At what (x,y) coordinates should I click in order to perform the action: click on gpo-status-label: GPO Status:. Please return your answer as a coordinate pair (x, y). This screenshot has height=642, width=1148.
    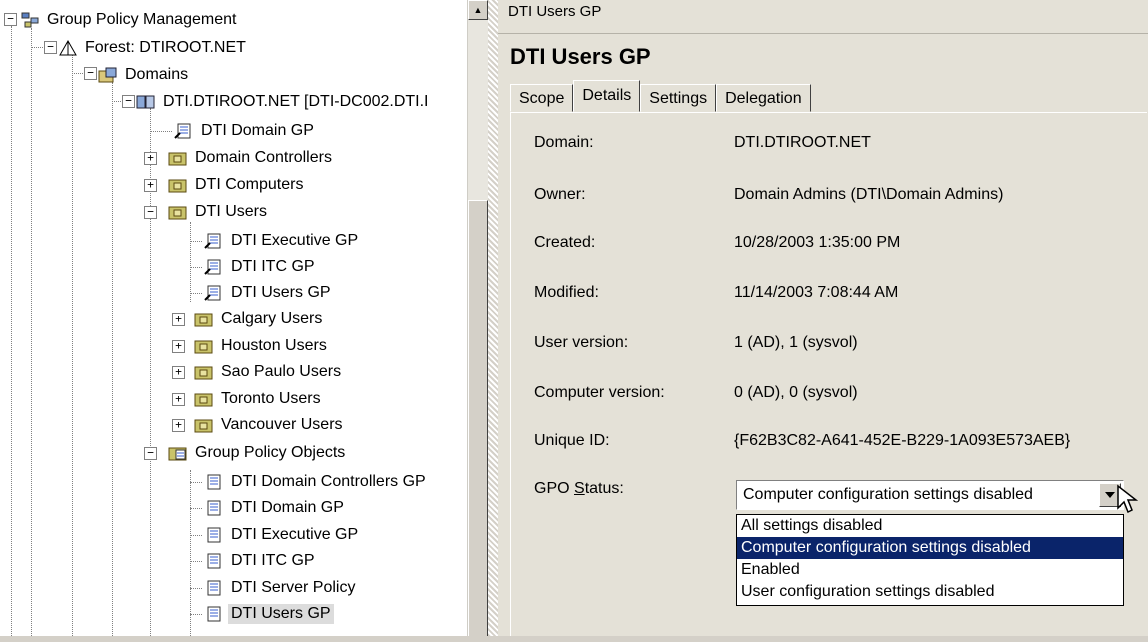
    Looking at the image, I should click on (579, 489).